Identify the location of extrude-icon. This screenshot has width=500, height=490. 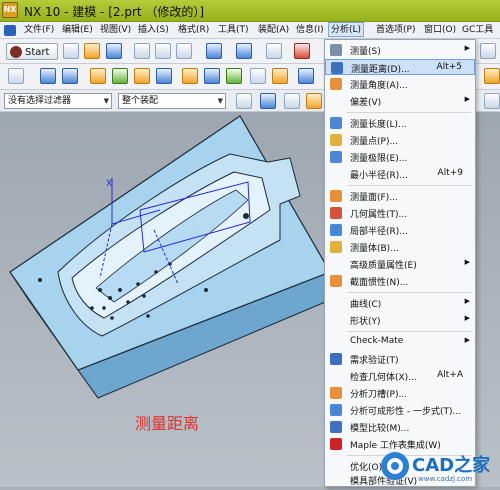
(48, 76).